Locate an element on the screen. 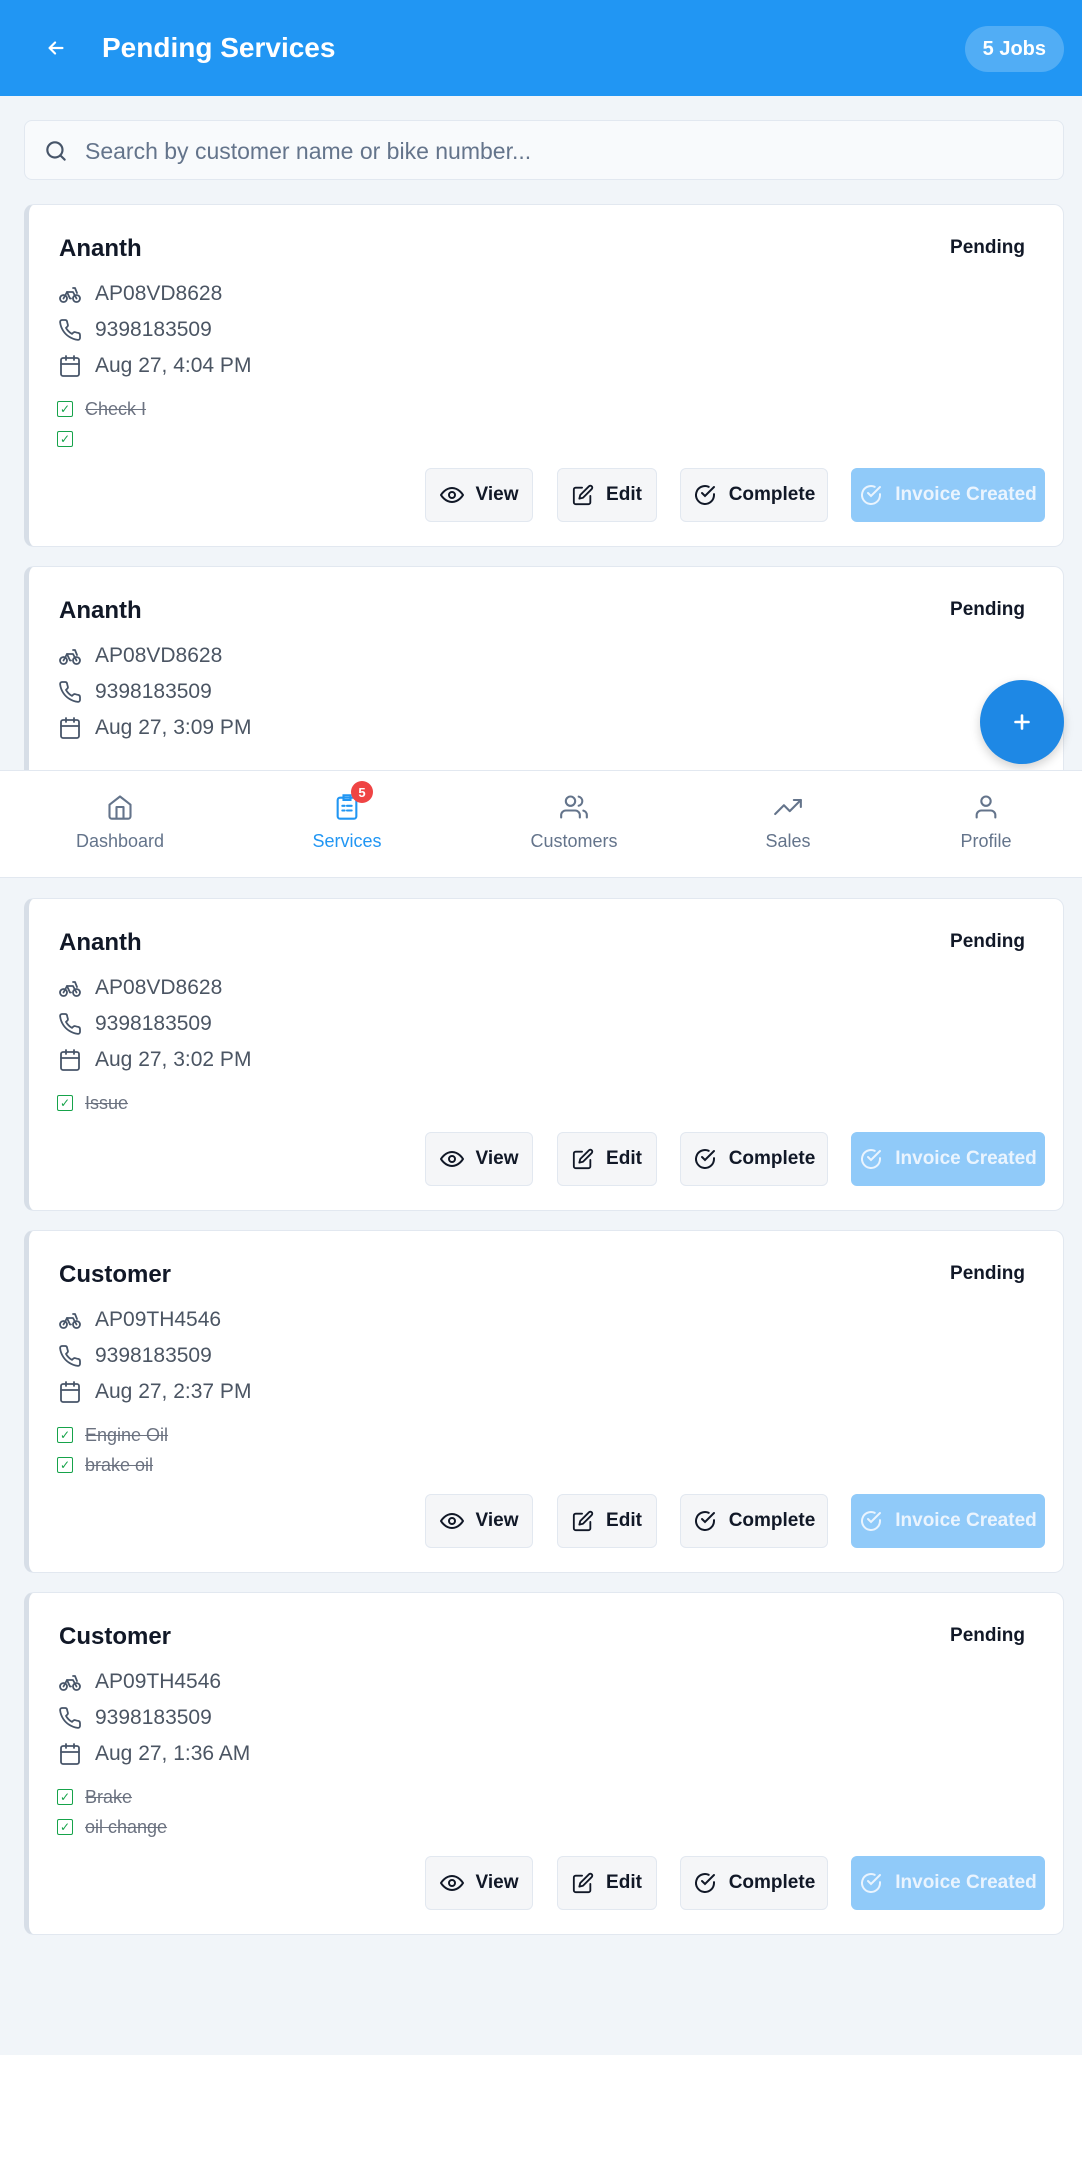 The height and width of the screenshot is (2175, 1082). date-row: Aug 27, 2:37 PM is located at coordinates (154, 1392).